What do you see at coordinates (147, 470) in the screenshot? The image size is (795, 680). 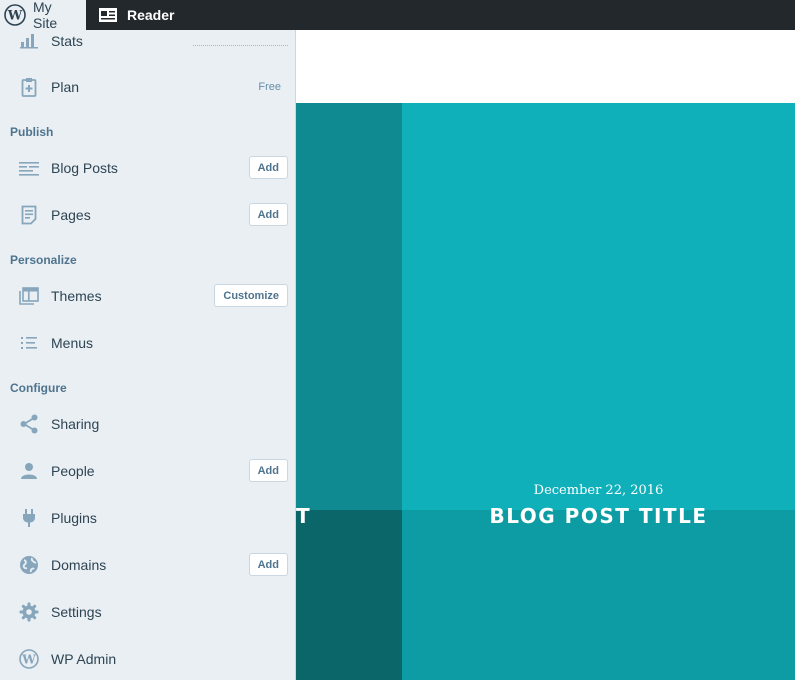 I see `sidebar-item-people: People Add` at bounding box center [147, 470].